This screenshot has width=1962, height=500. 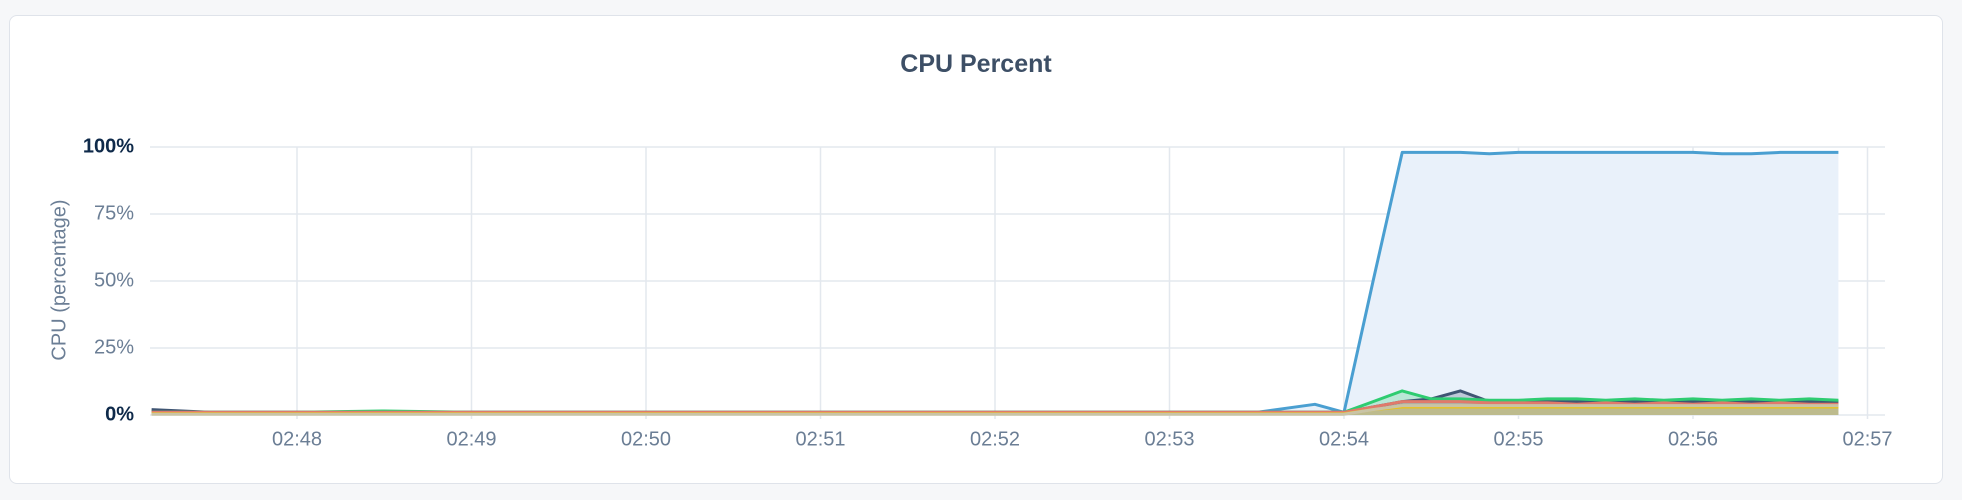 I want to click on y-tick-label: 0%, so click(x=119, y=414).